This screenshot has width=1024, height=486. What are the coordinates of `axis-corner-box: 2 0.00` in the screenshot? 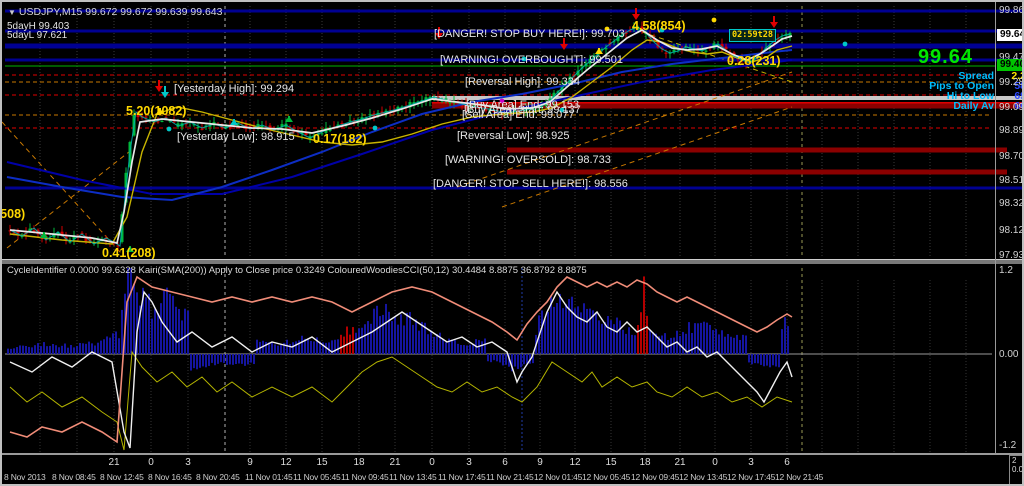 It's located at (1016, 469).